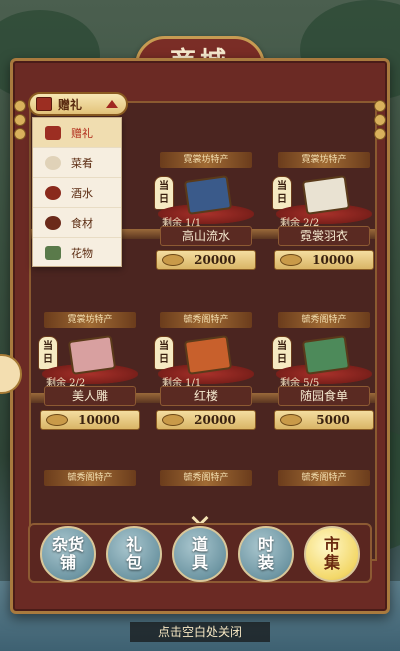 The height and width of the screenshot is (651, 400). I want to click on shop-item: 霓裳坊特产 当日 剩余 1/1 高山流水 20000, so click(206, 213).